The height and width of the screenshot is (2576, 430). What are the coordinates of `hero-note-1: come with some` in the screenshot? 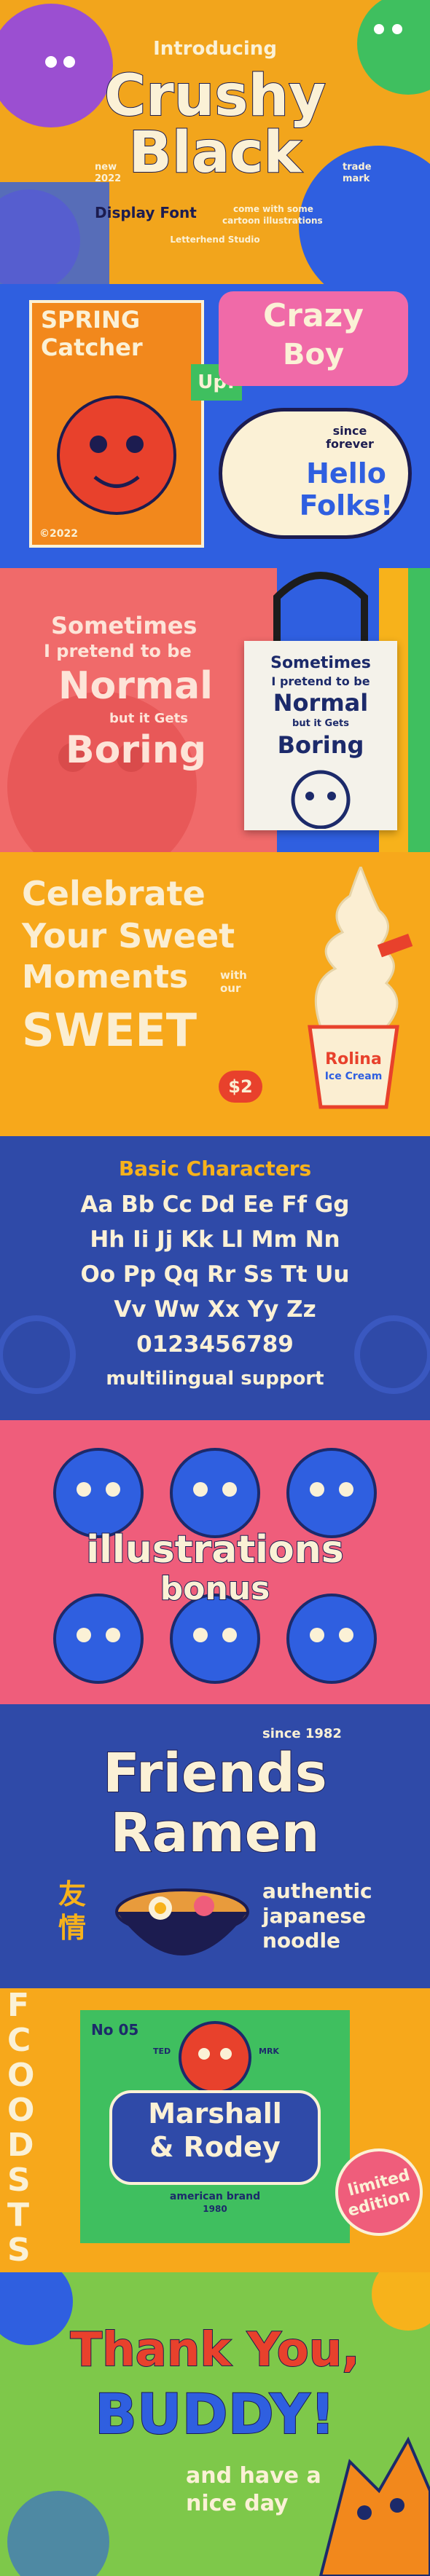 It's located at (273, 209).